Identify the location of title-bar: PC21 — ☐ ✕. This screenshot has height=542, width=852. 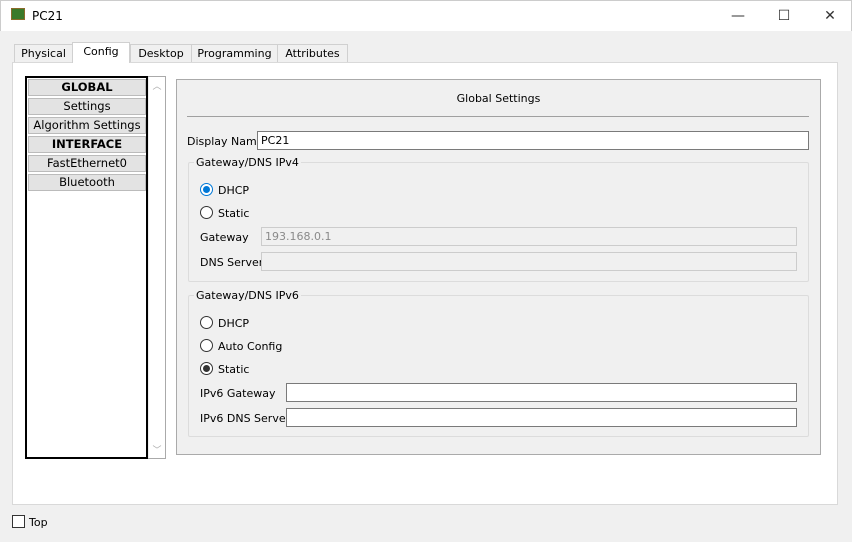
(426, 15).